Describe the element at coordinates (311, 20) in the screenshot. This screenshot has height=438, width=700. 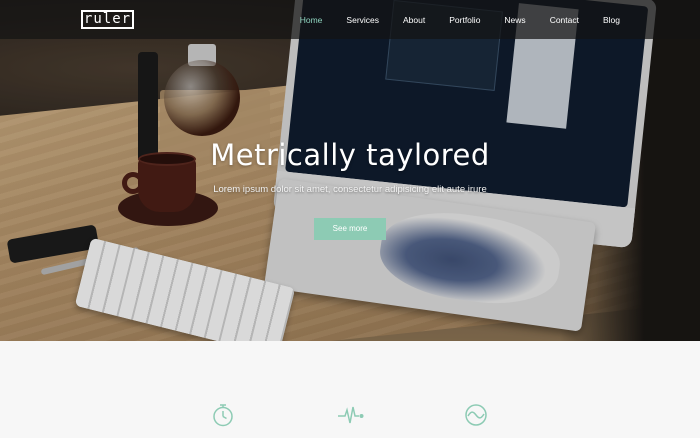
I see `nav-item-home: Home` at that location.